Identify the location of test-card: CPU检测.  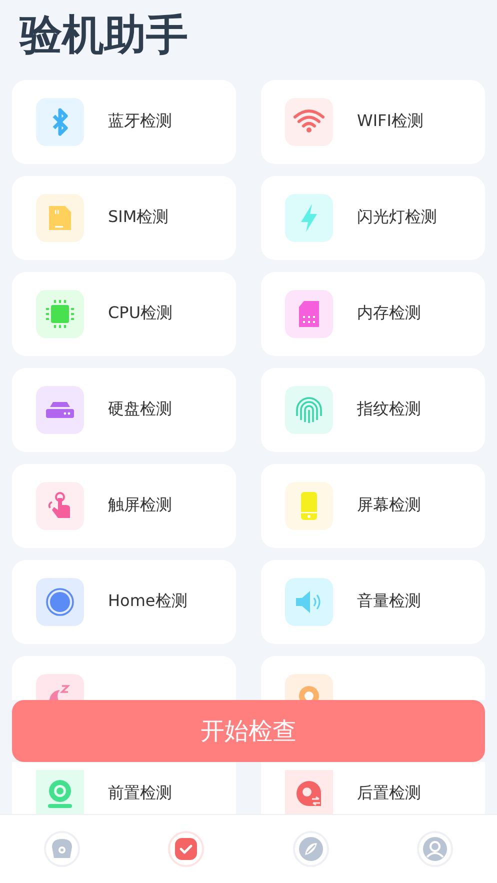
(124, 314).